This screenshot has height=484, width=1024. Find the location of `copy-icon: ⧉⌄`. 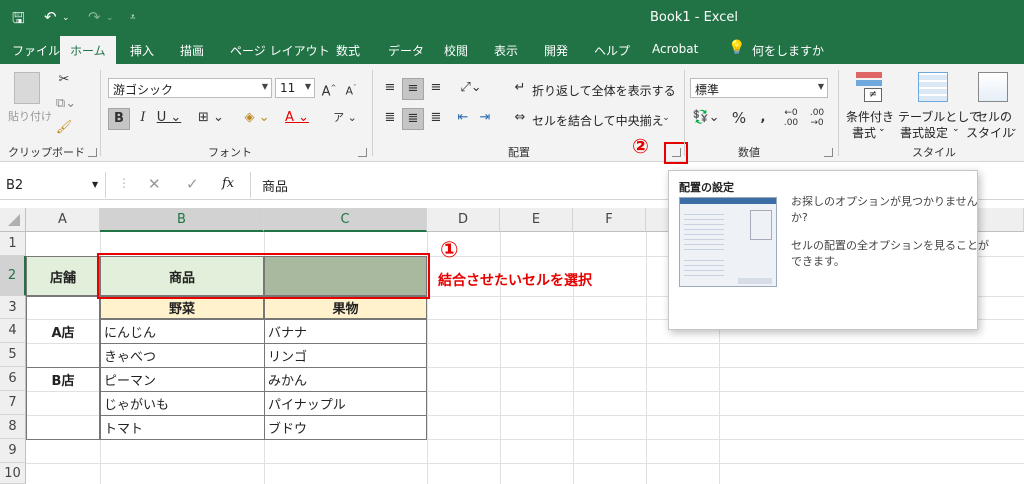

copy-icon: ⧉⌄ is located at coordinates (66, 105).